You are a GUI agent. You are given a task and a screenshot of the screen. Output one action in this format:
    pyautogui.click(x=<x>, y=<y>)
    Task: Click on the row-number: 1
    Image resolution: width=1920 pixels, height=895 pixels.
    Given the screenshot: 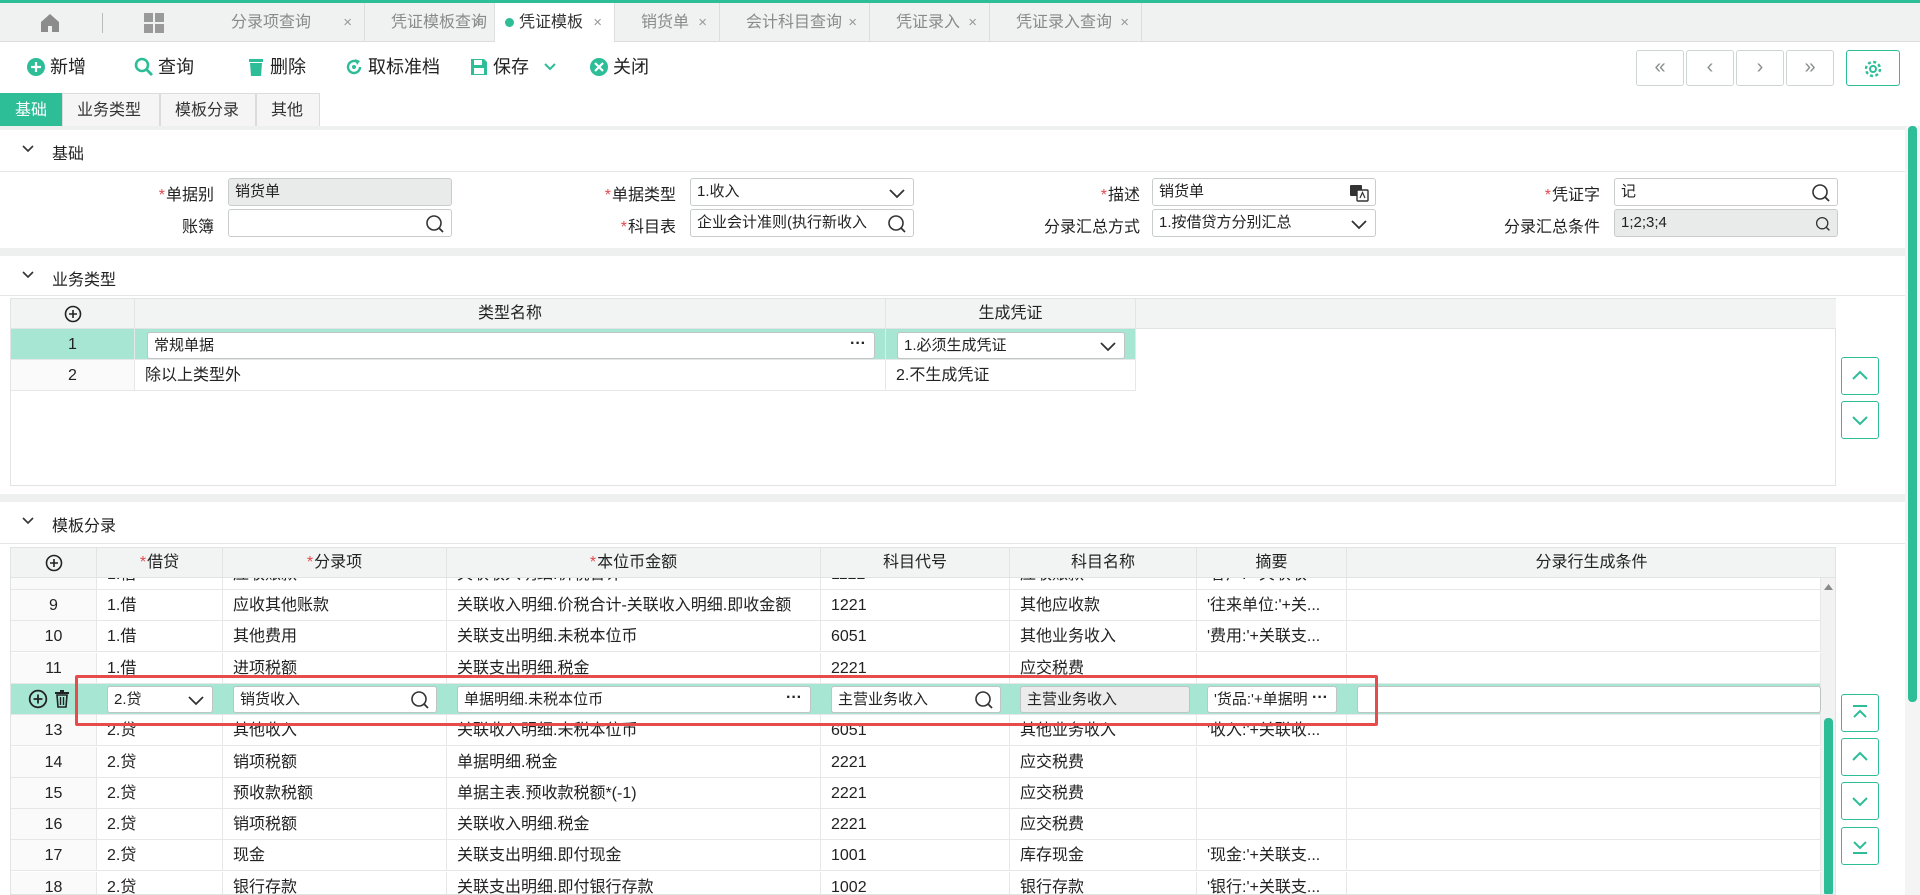 What is the action you would take?
    pyautogui.click(x=73, y=344)
    